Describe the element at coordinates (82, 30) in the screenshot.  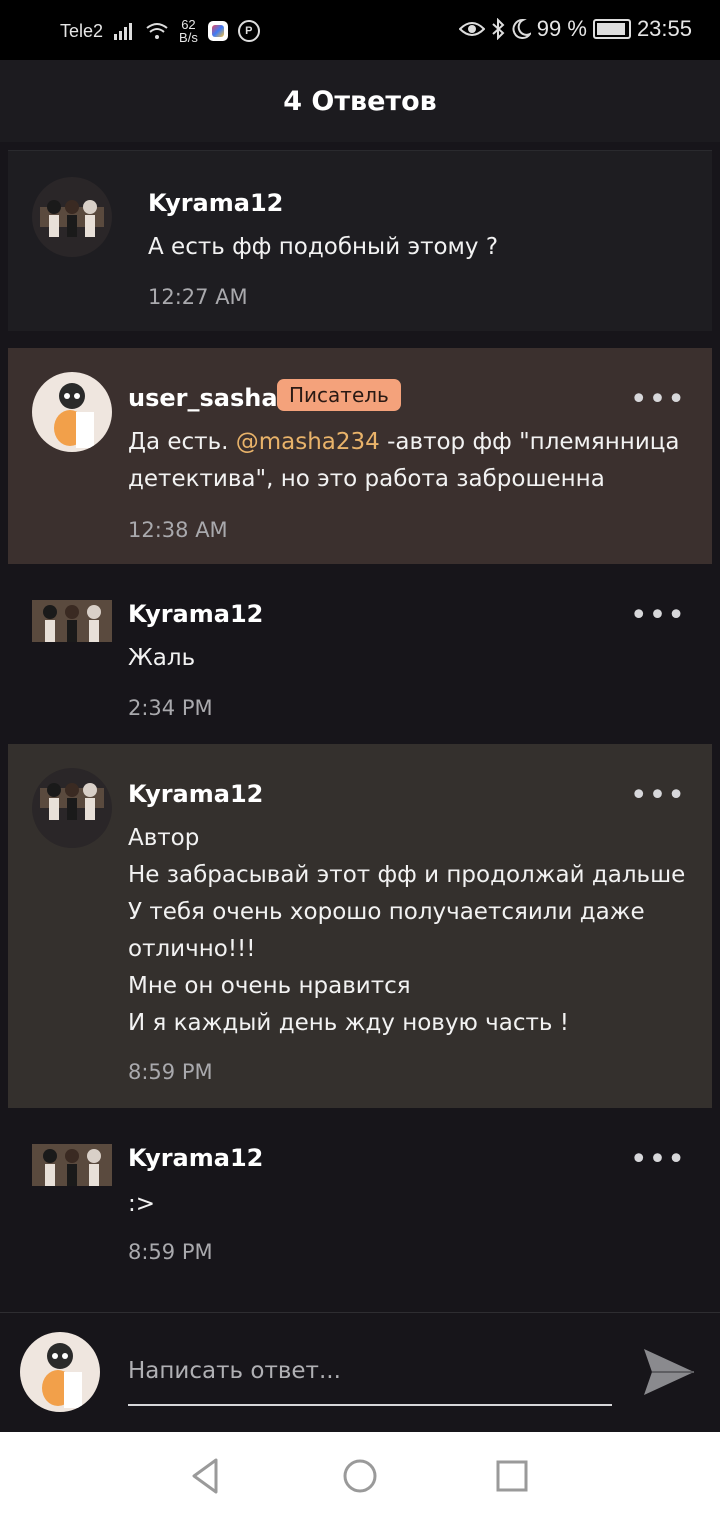
I see `carrier-label: Tele2` at that location.